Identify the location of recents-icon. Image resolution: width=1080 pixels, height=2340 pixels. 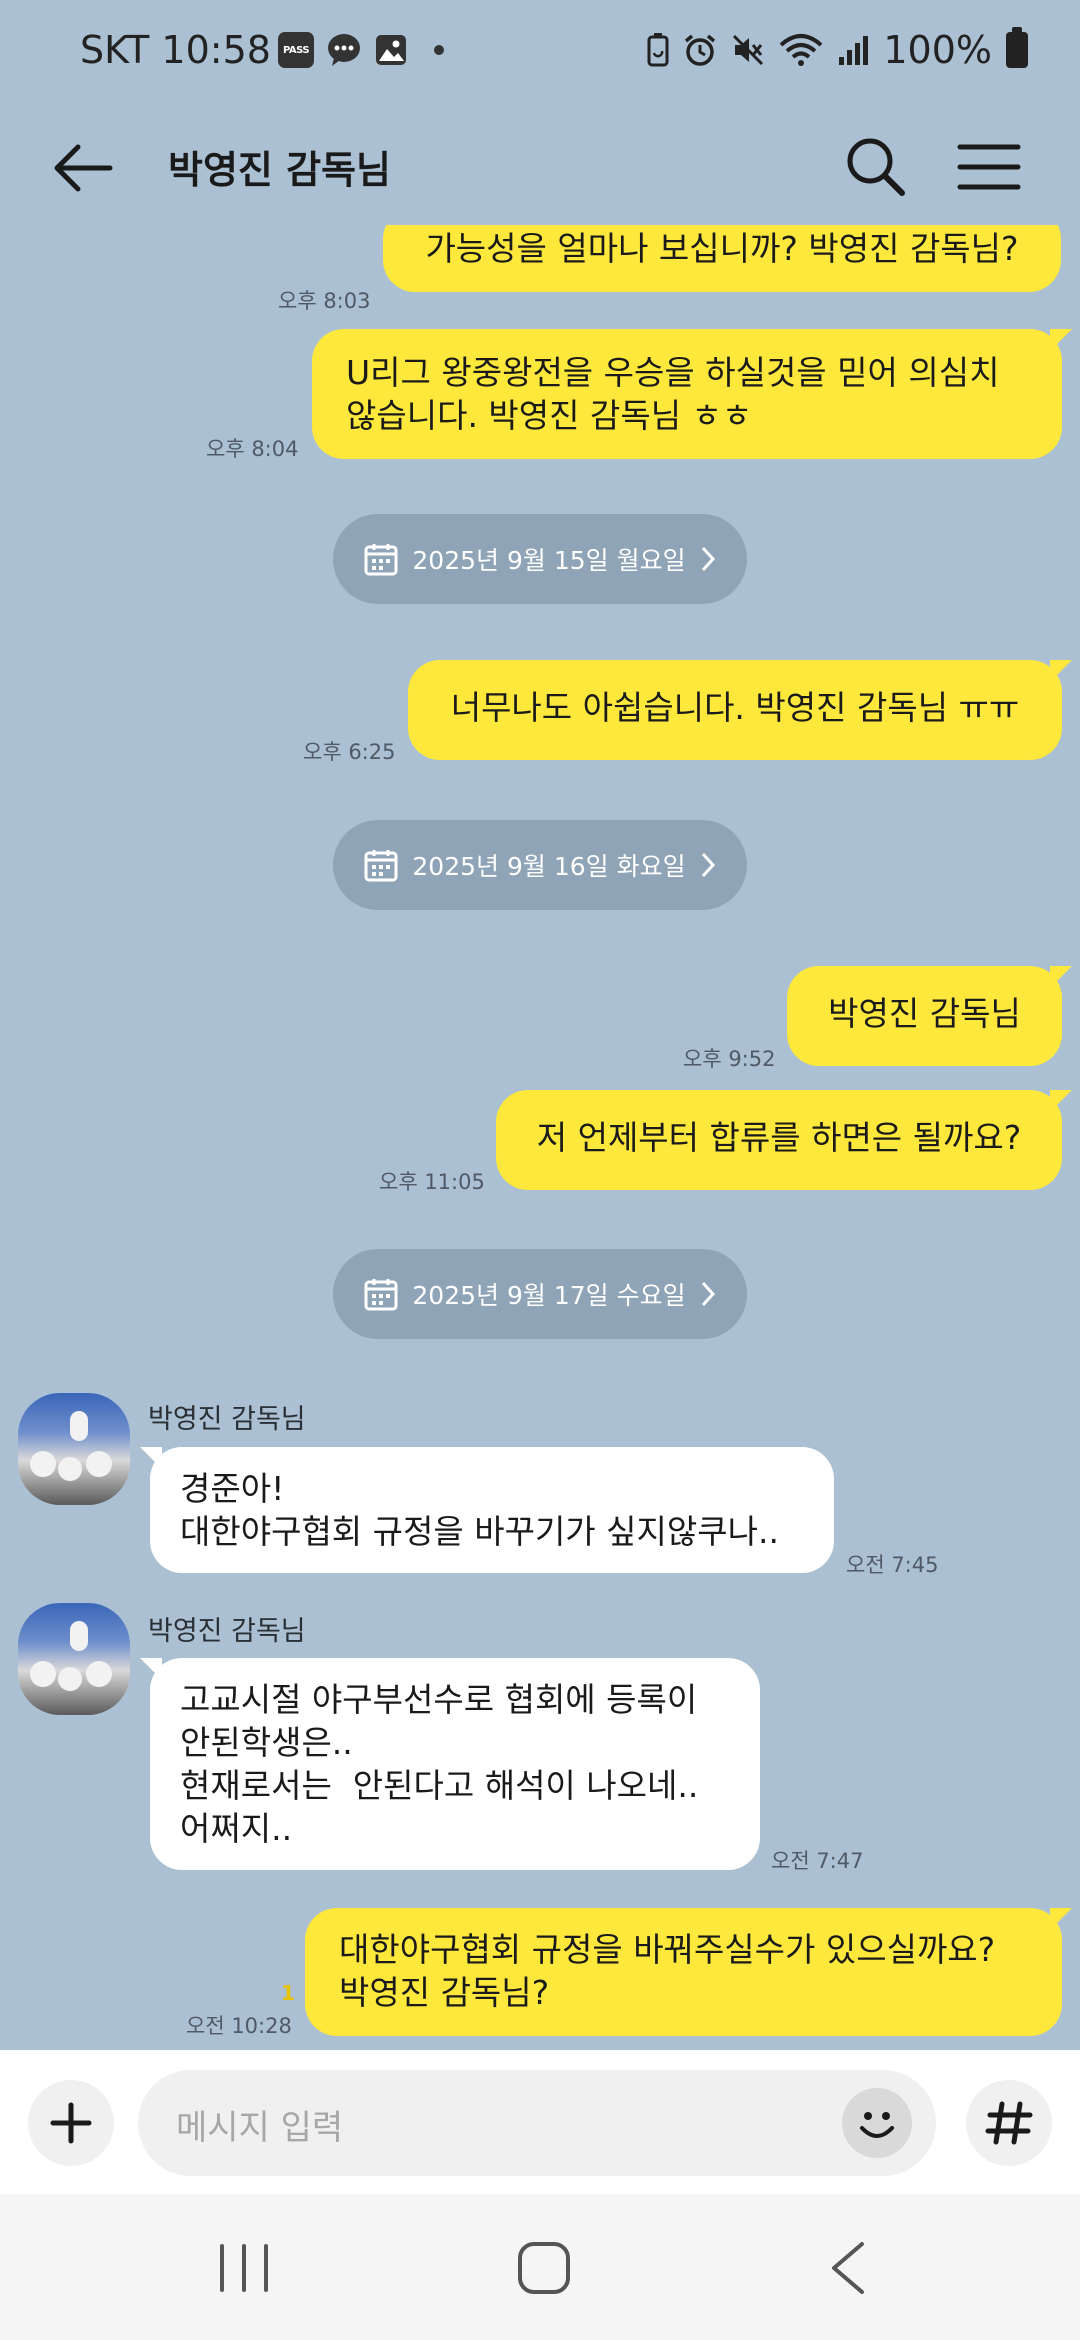
(244, 2268).